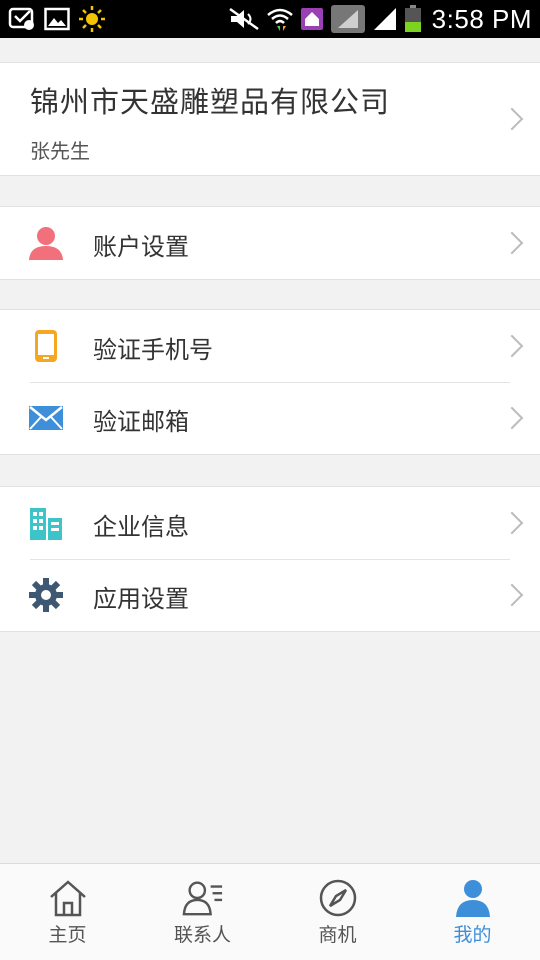 Image resolution: width=540 pixels, height=960 pixels. Describe the element at coordinates (413, 19) in the screenshot. I see `battery-icon` at that location.